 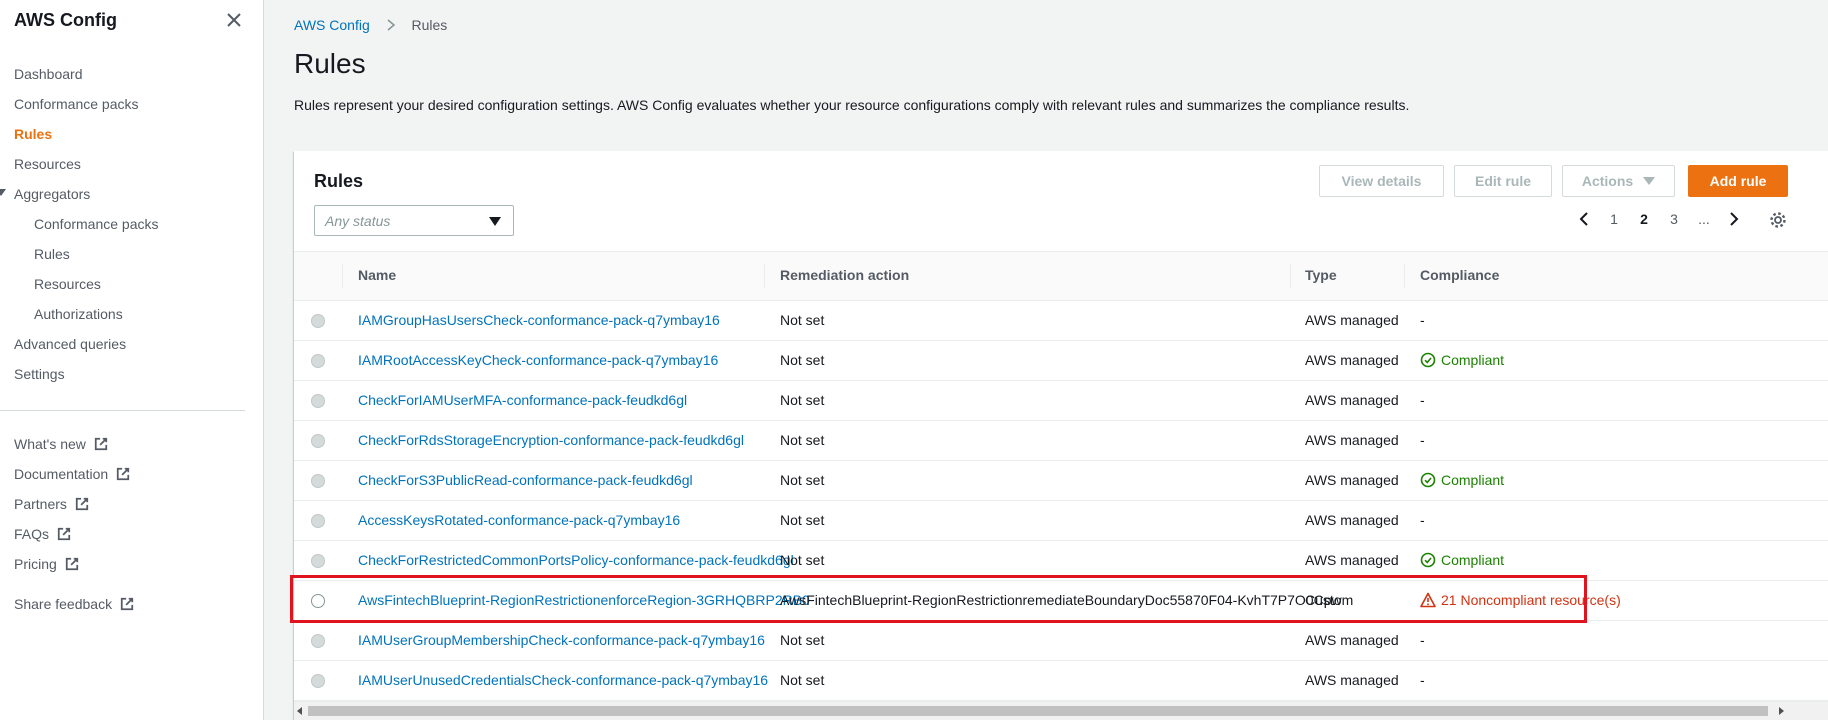 I want to click on page-1-button: 1, so click(x=1614, y=221).